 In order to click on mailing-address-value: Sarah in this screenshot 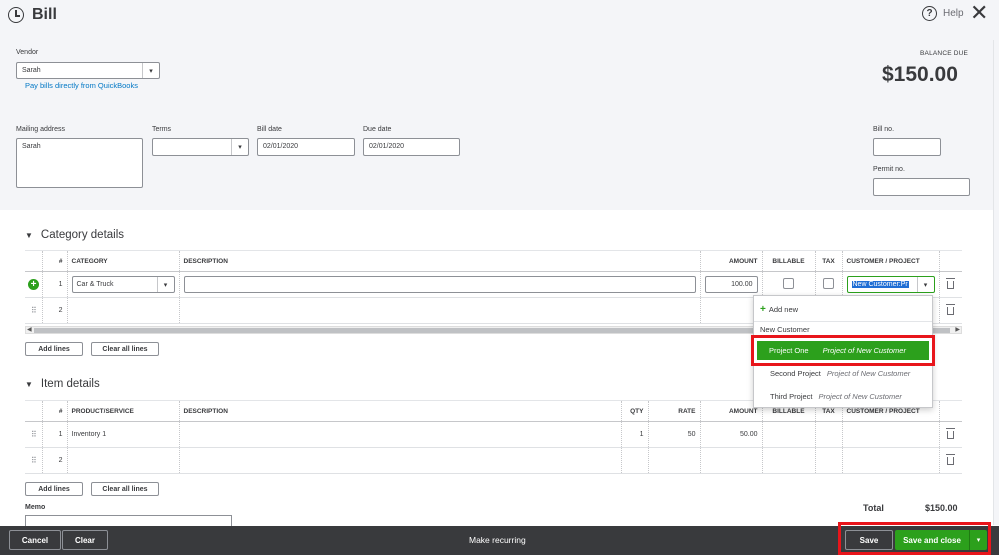, I will do `click(31, 146)`.